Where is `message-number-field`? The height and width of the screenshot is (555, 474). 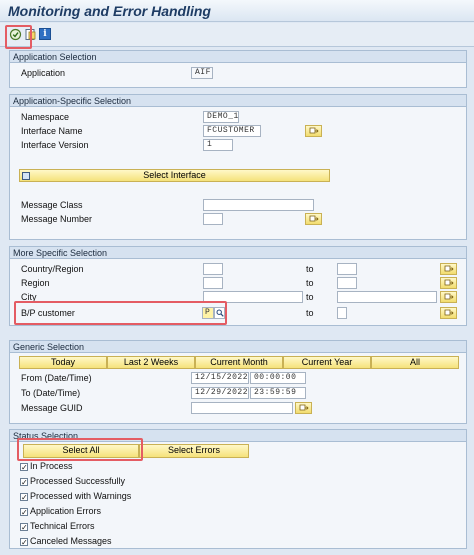
message-number-field is located at coordinates (213, 219).